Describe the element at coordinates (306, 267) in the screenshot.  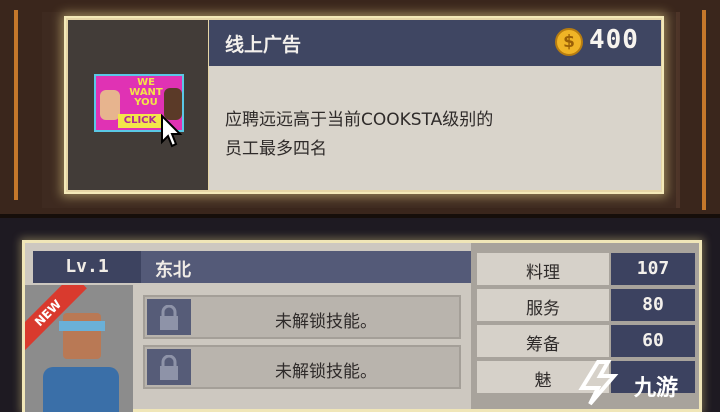
I see `employee-name-bar: 东北` at that location.